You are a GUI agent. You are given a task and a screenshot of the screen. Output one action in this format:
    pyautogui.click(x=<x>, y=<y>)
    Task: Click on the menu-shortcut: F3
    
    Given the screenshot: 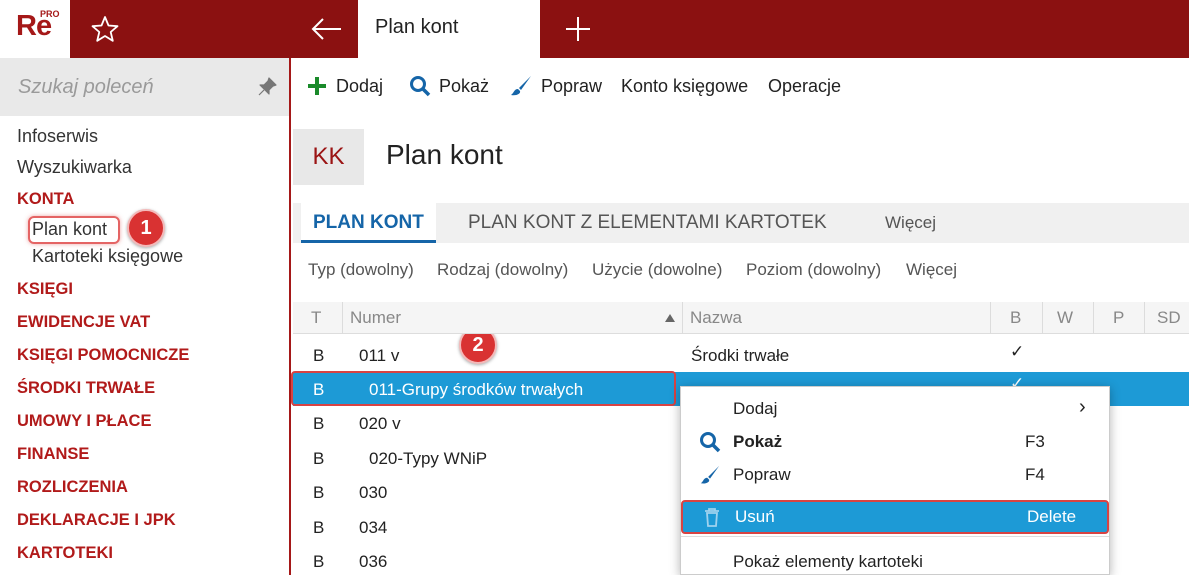 What is the action you would take?
    pyautogui.click(x=1035, y=441)
    